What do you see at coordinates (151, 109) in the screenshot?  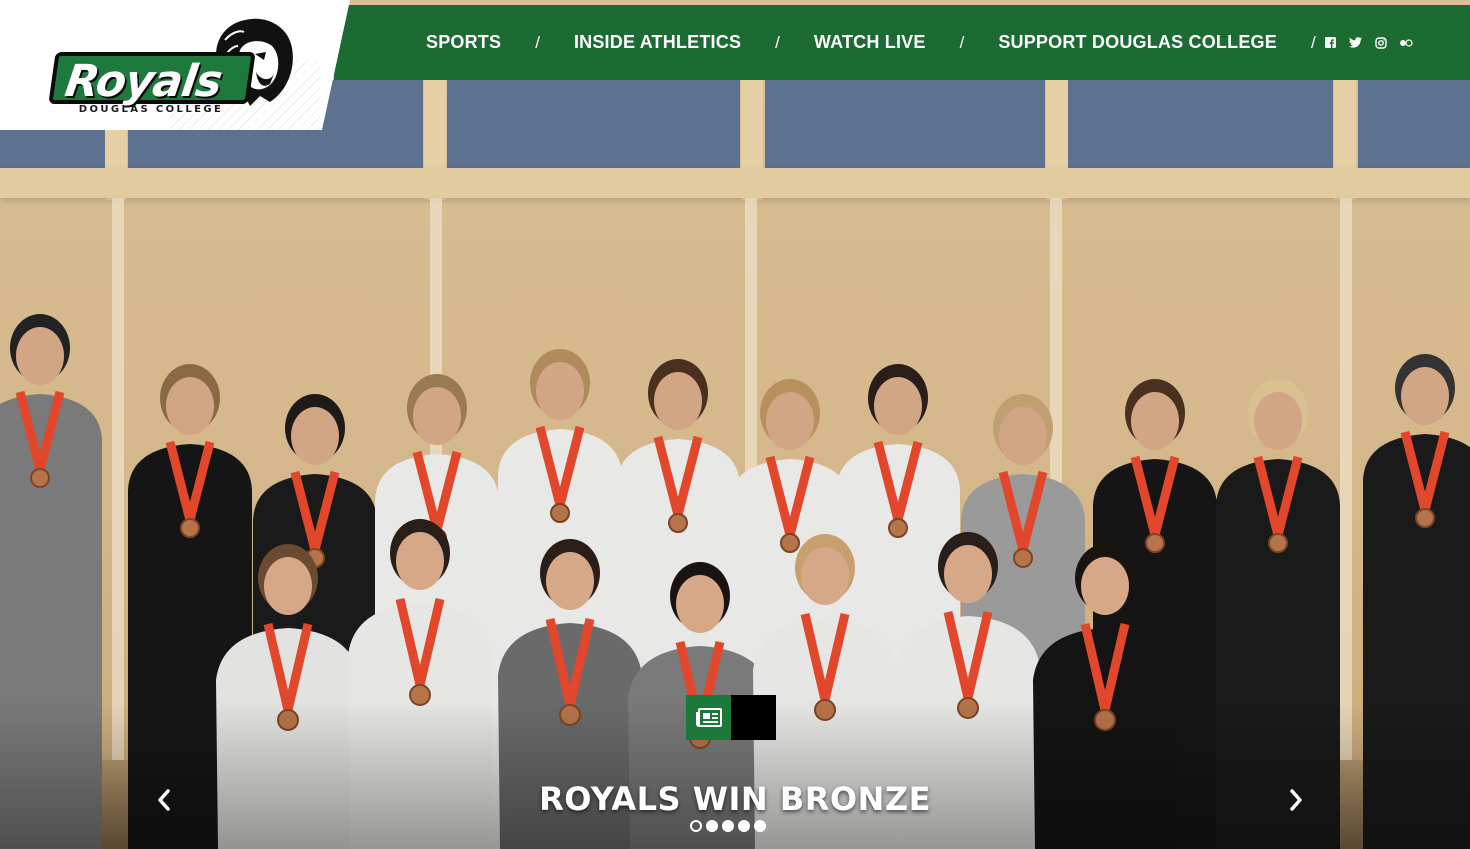 I see `logo-subtitle: DOUGLAS COLLEGE` at bounding box center [151, 109].